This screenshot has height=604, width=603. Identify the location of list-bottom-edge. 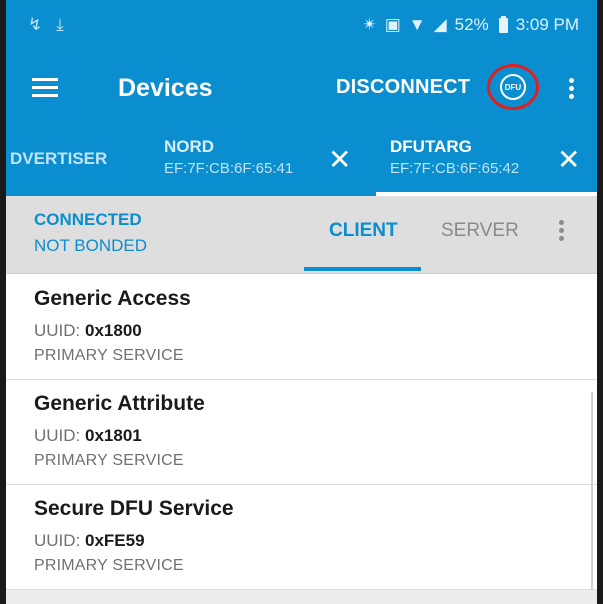
(301, 597).